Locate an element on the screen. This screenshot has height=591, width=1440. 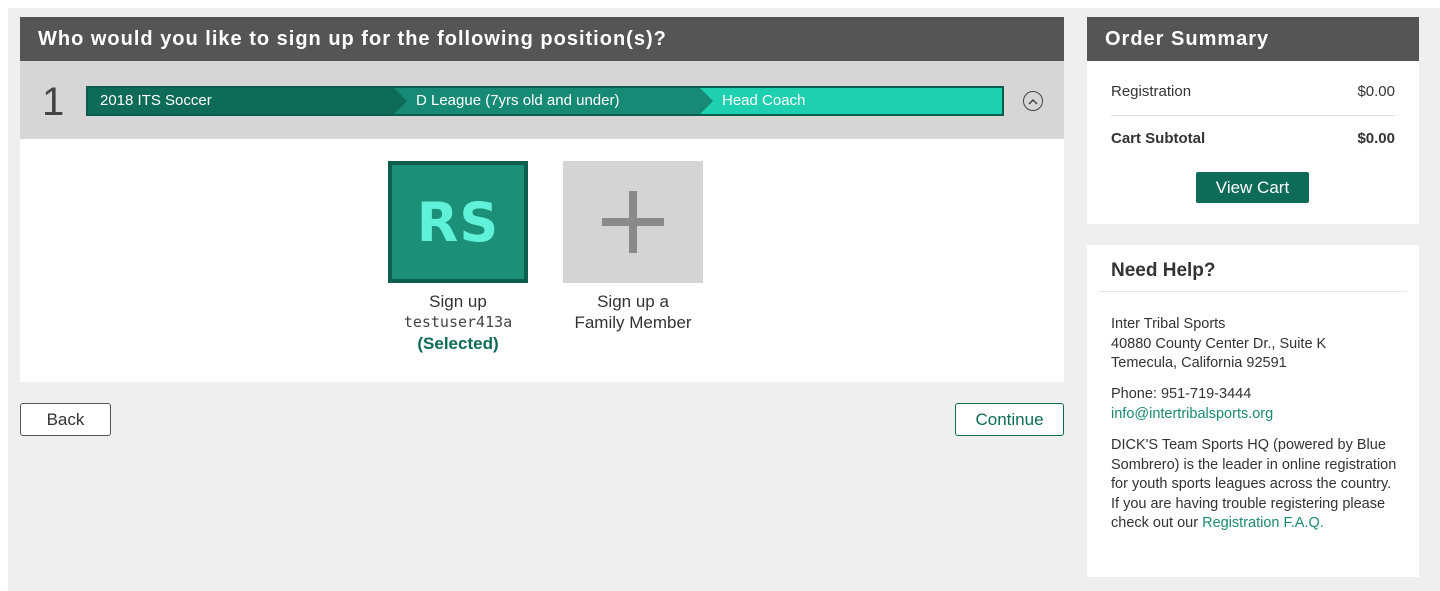
breadcrumb-division: D League (7yrs old and under) is located at coordinates (553, 101).